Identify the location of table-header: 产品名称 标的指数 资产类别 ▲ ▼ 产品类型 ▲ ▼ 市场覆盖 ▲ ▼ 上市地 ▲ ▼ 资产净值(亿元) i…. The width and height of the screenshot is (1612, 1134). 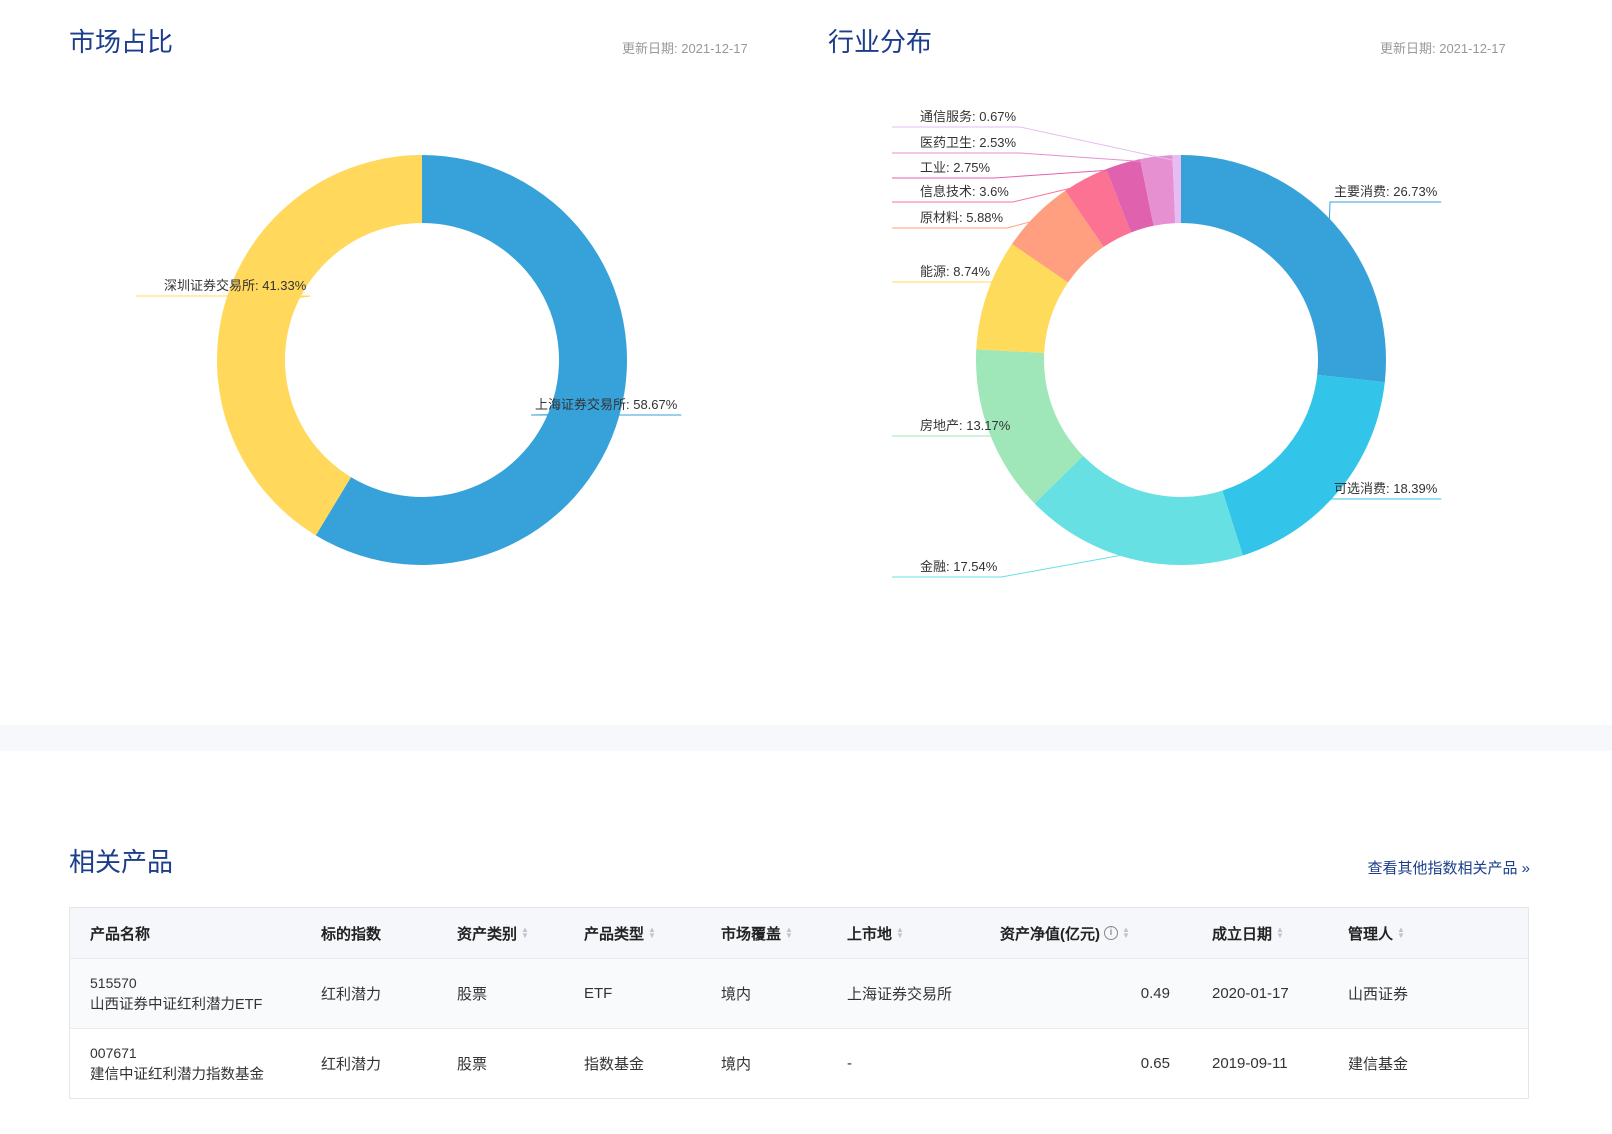
(799, 933).